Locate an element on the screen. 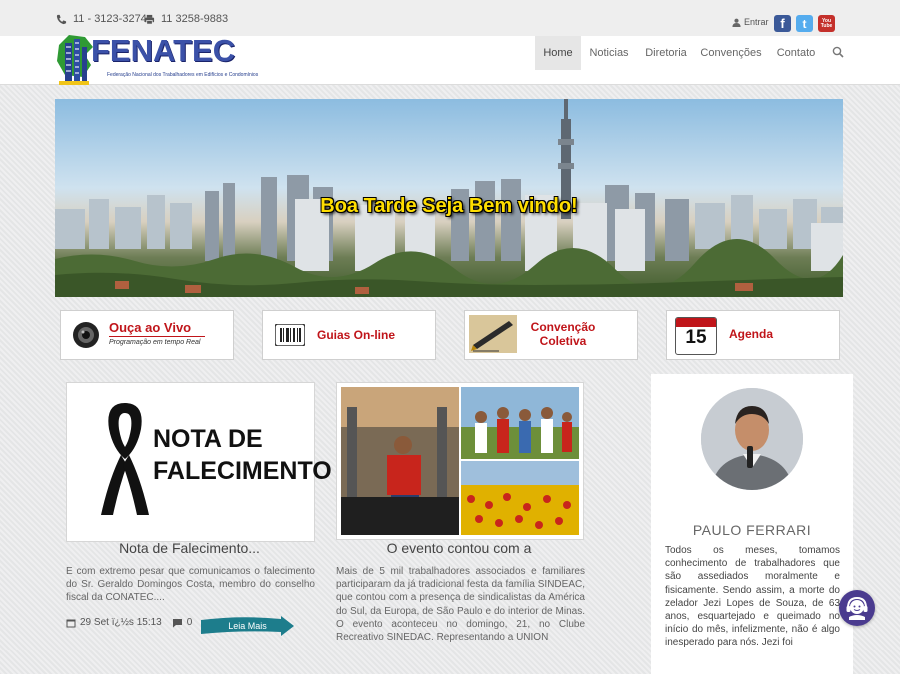 Image resolution: width=900 pixels, height=674 pixels. login-link: Entrar is located at coordinates (750, 22).